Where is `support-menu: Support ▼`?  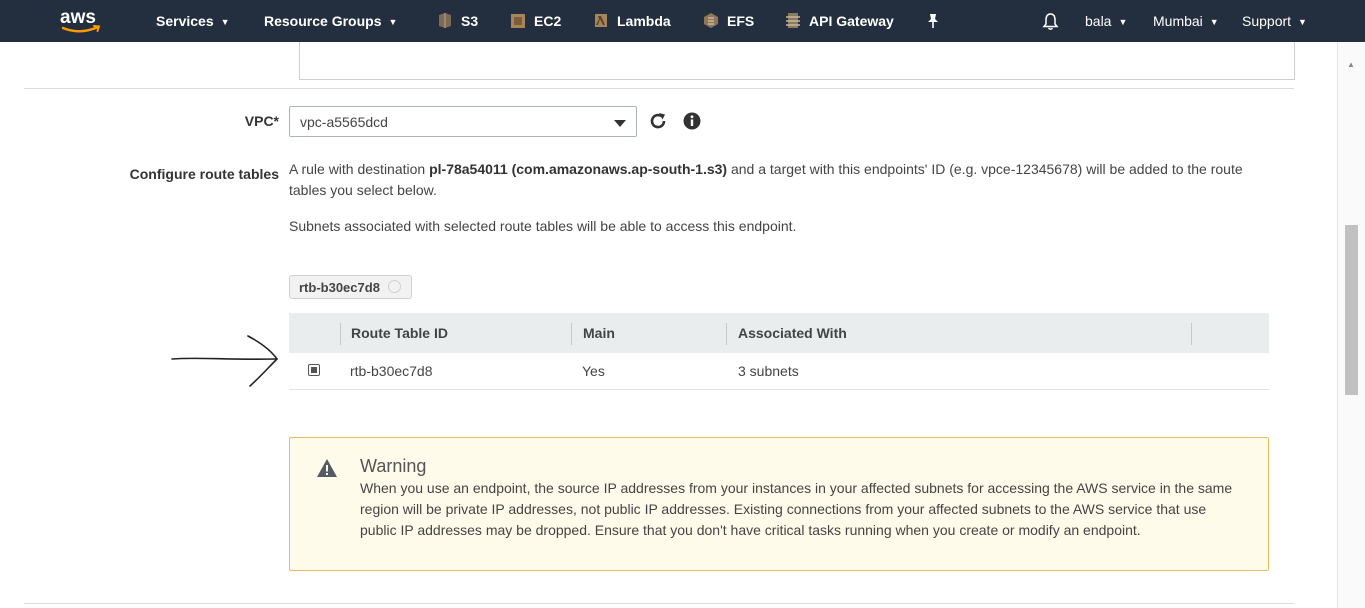
support-menu: Support ▼ is located at coordinates (1274, 21).